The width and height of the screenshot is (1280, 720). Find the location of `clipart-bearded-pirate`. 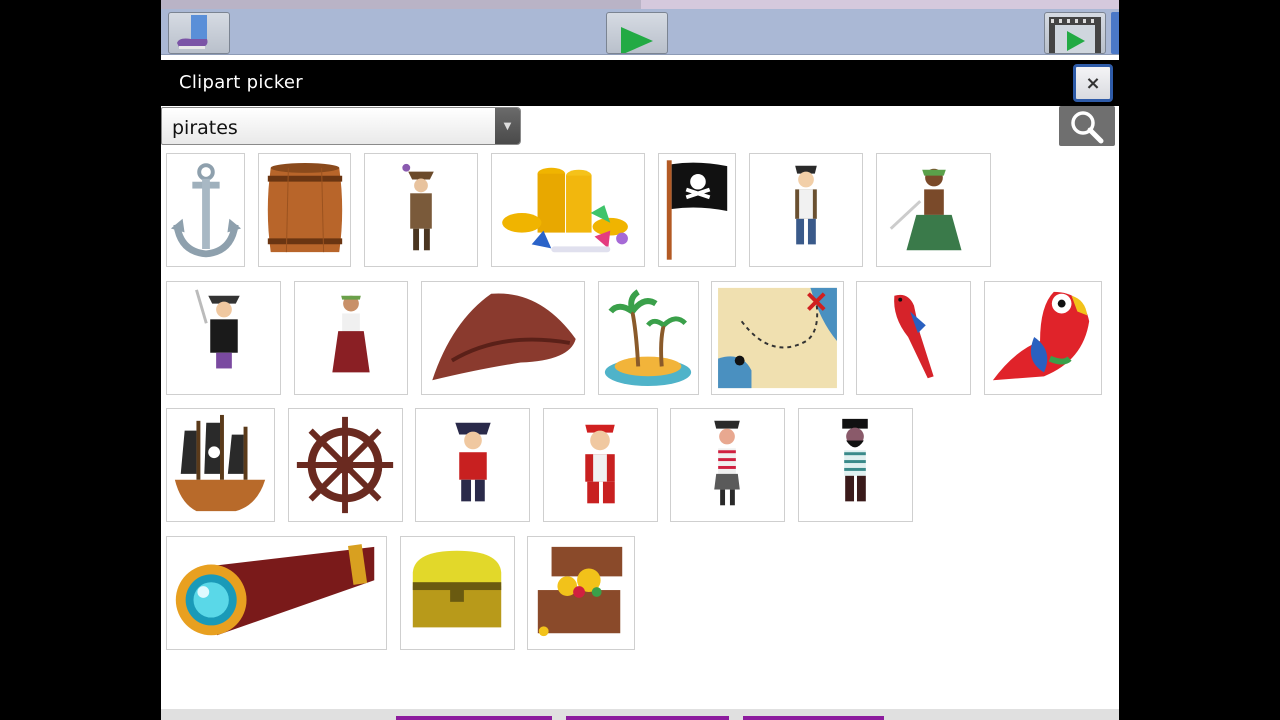

clipart-bearded-pirate is located at coordinates (855, 465).